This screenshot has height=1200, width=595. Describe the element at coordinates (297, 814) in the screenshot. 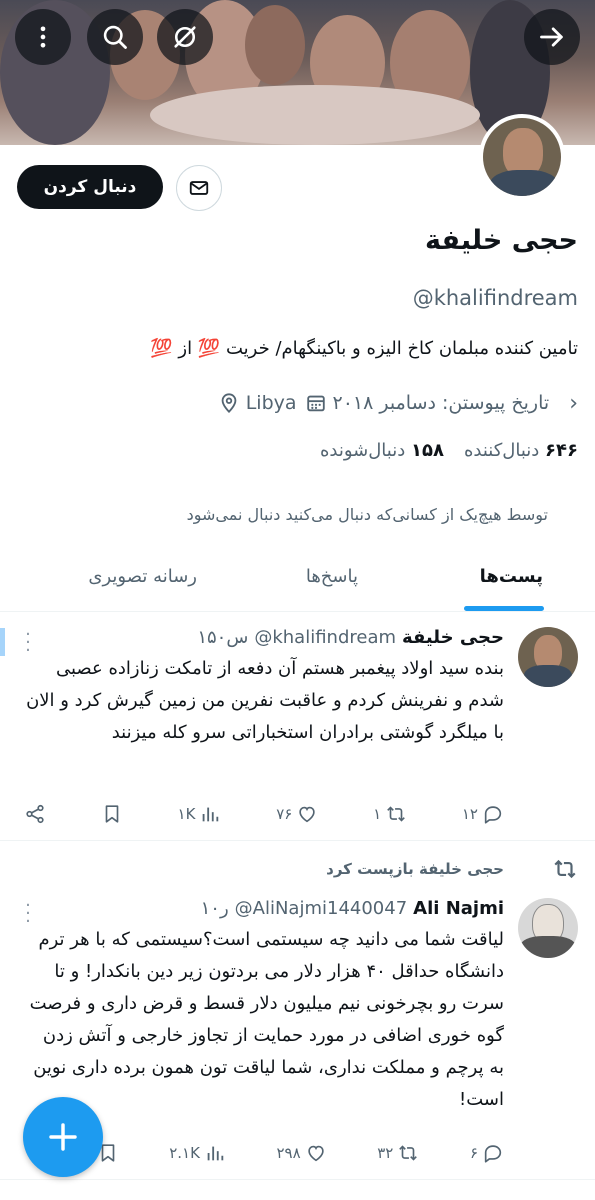

I see `like-button: ۷۶` at that location.